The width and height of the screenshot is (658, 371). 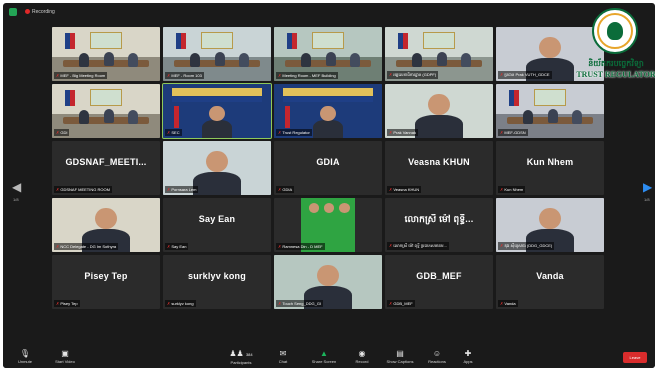 I want to click on prev-page-indicator: 1/8, so click(x=16, y=199).